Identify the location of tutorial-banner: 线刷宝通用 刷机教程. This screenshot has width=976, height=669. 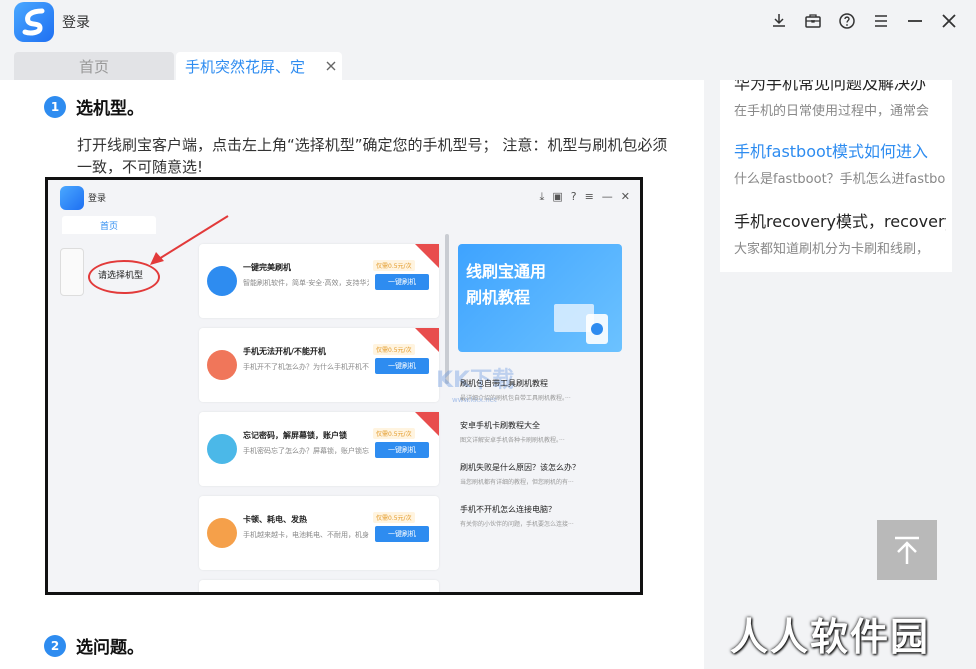
(540, 298).